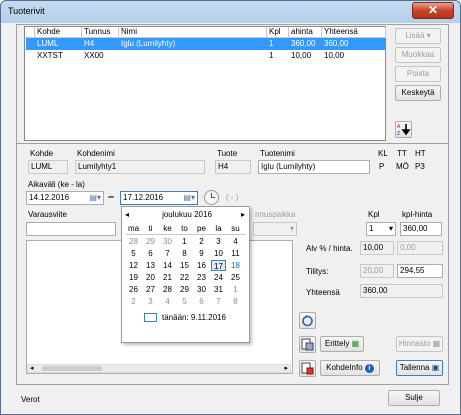  I want to click on calendar-day: 27, so click(150, 289).